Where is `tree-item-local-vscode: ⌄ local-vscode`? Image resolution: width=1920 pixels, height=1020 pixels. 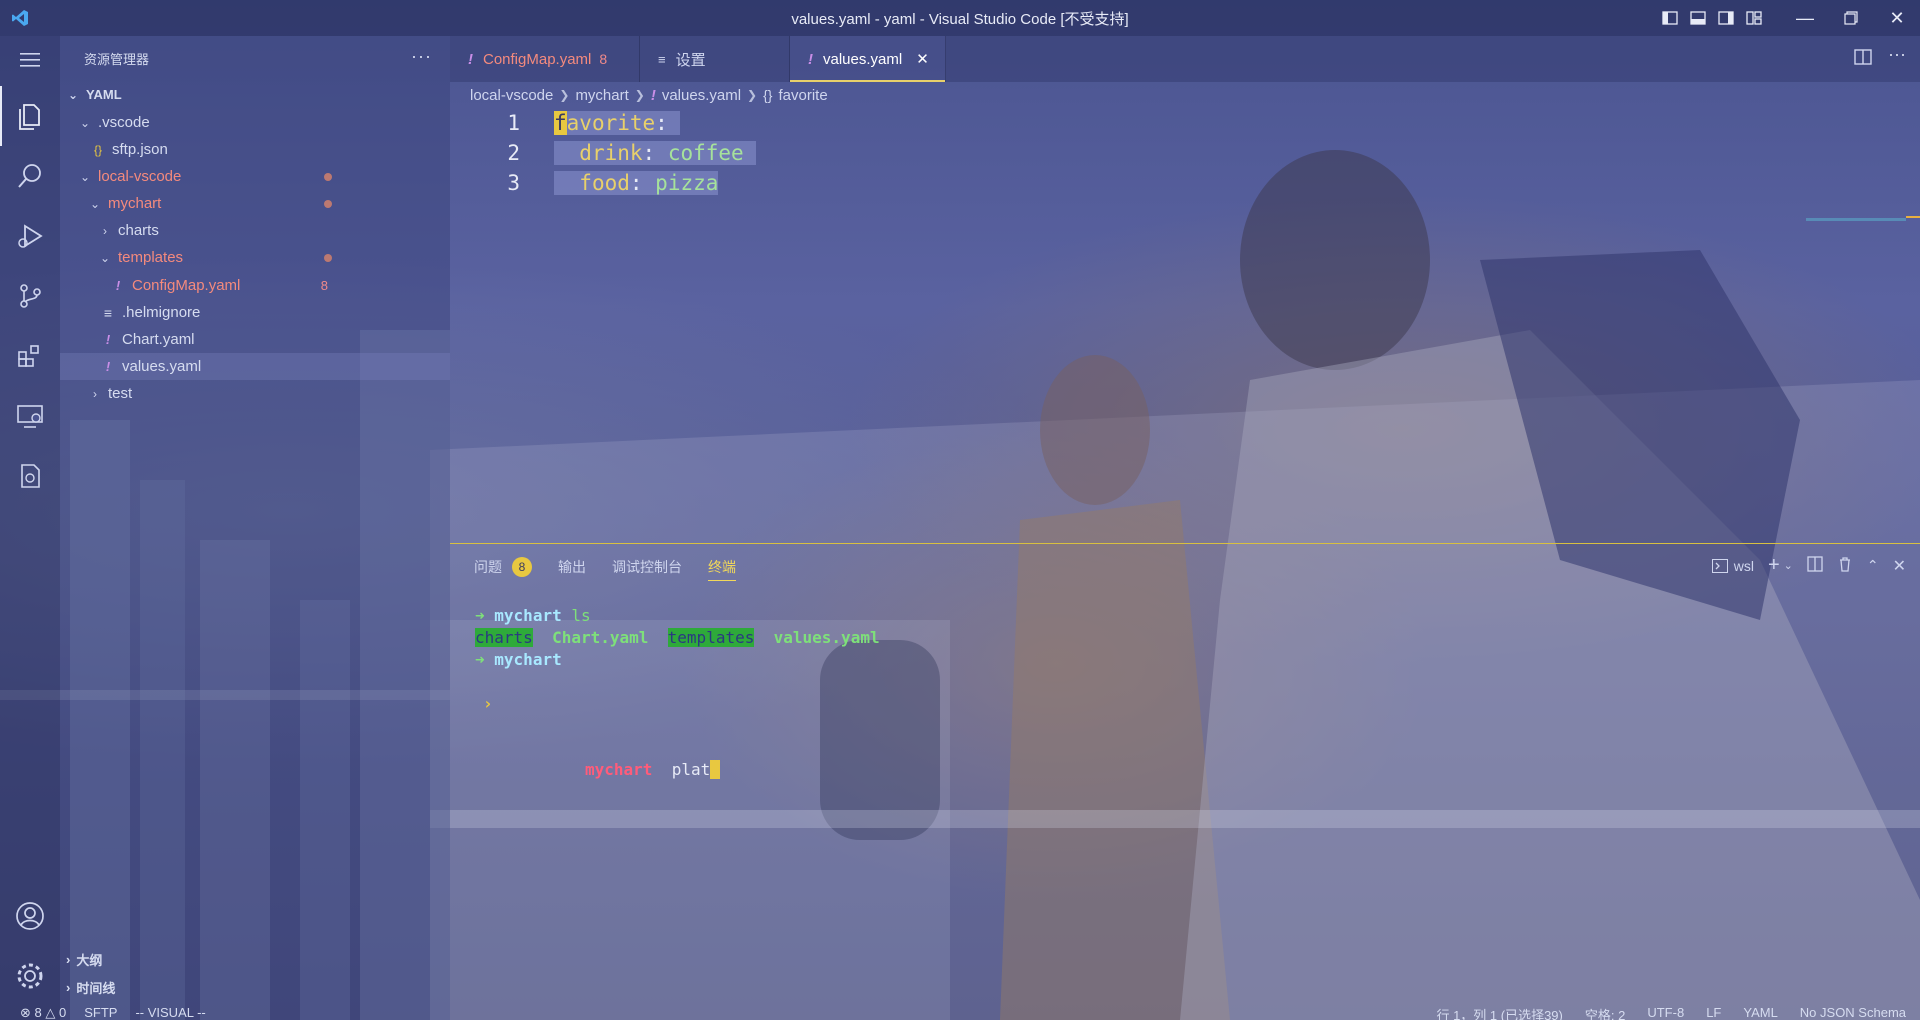 tree-item-local-vscode: ⌄ local-vscode is located at coordinates (255, 176).